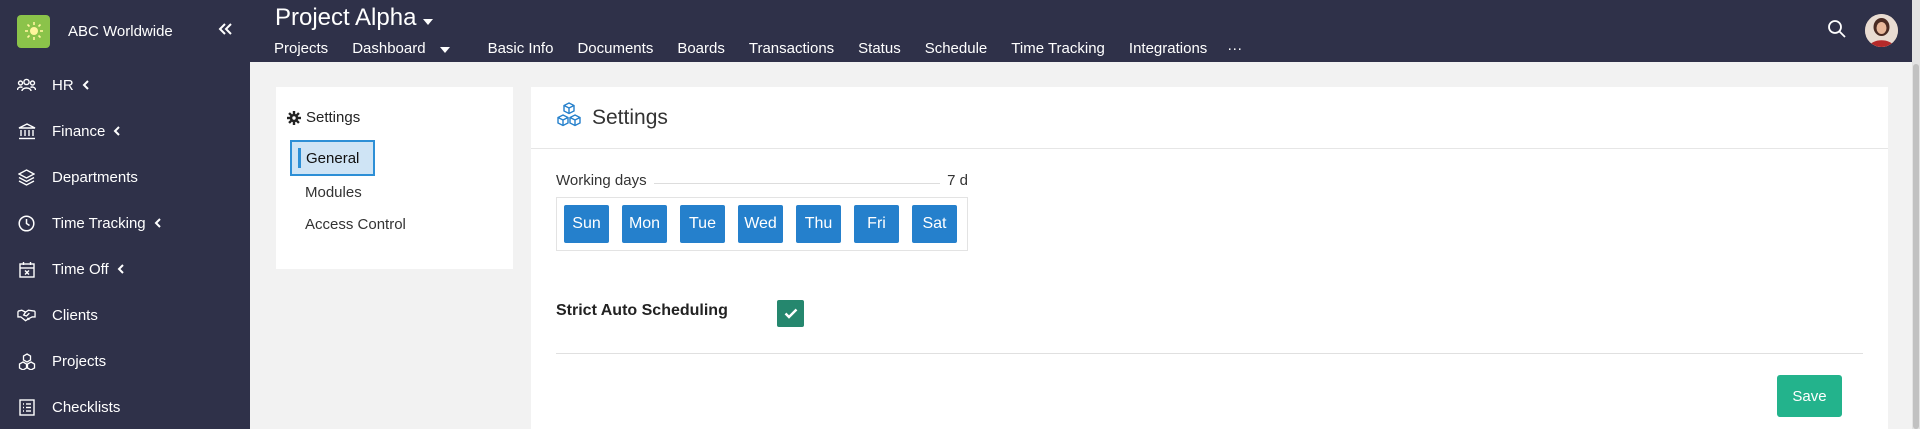 The height and width of the screenshot is (429, 1920). I want to click on working-days-selector: Sun Mon Tue Wed Thu Fri Sat, so click(762, 224).